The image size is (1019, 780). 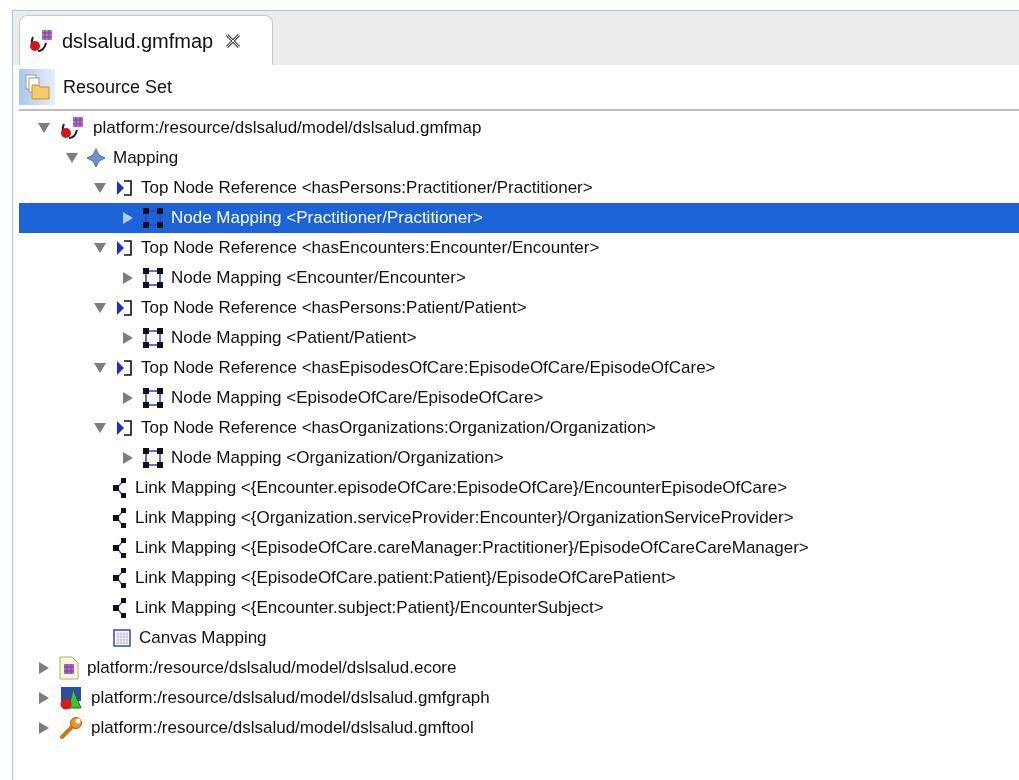 What do you see at coordinates (71, 728) in the screenshot?
I see `wrench-icon` at bounding box center [71, 728].